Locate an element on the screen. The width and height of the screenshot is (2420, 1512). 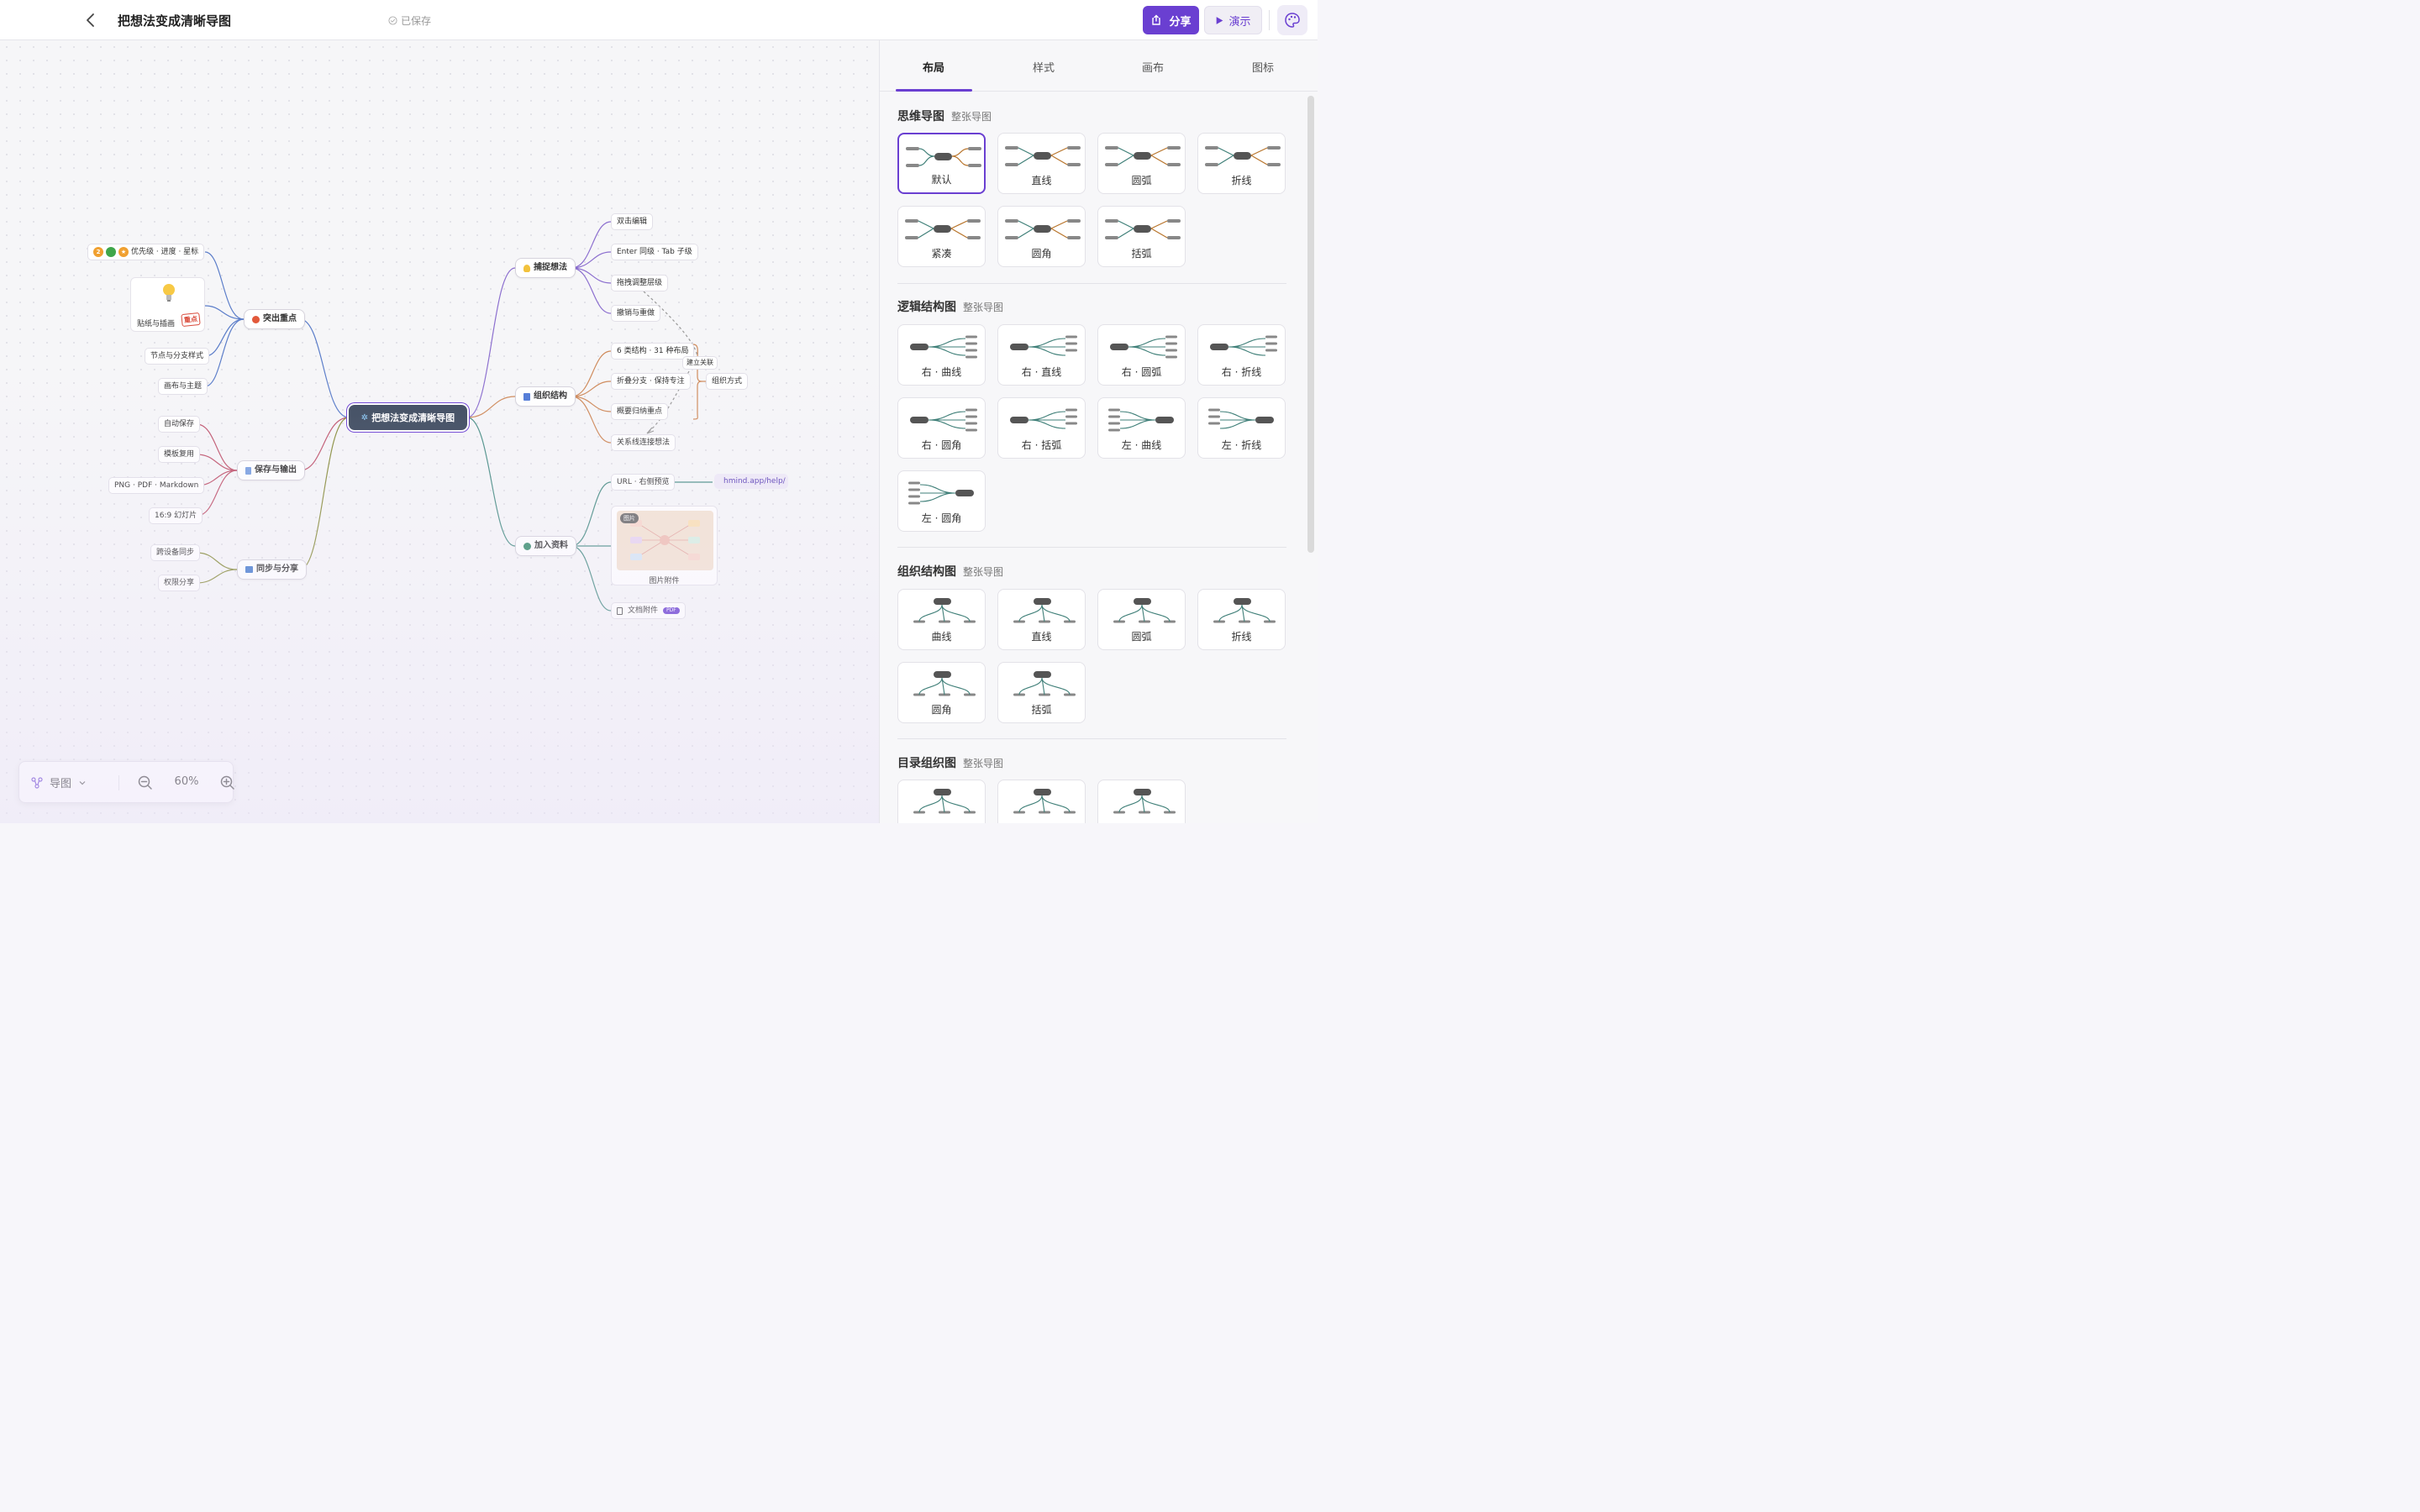
document-attachment-node: 文档附件 PDF is located at coordinates (648, 610).